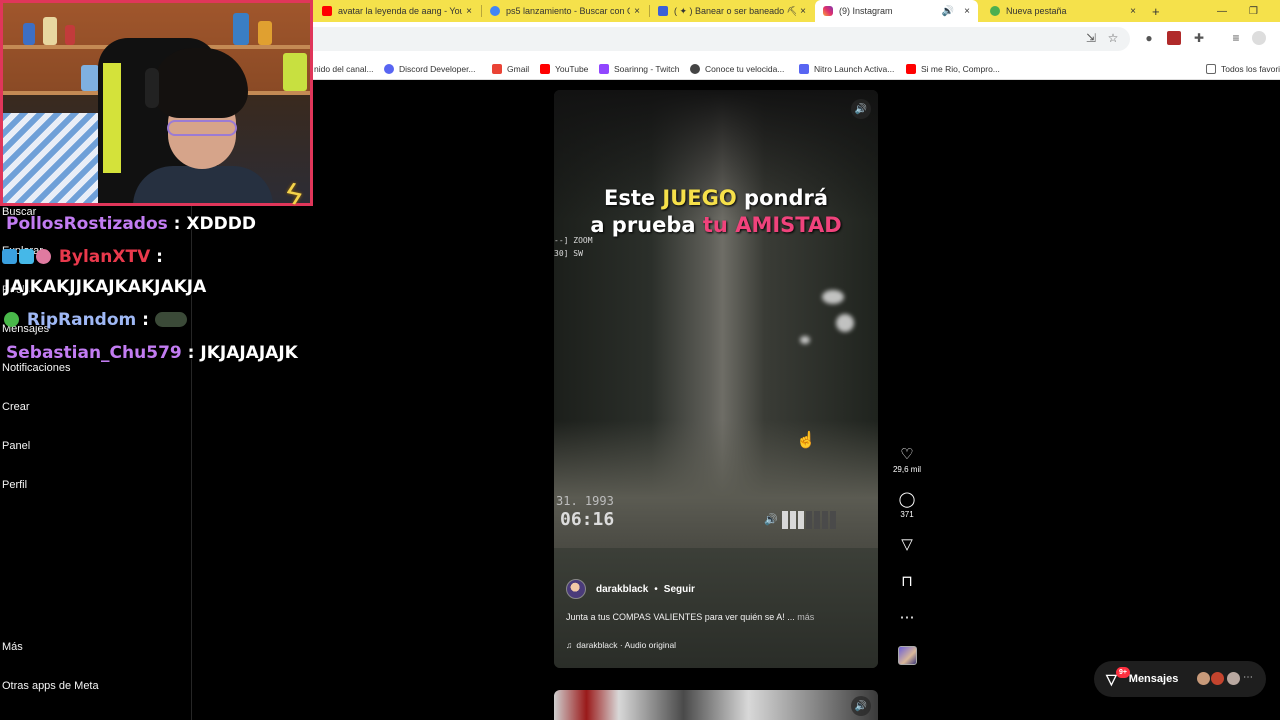 Image resolution: width=1280 pixels, height=720 pixels. Describe the element at coordinates (96, 320) in the screenshot. I see `chat-message: RipRandom :` at that location.